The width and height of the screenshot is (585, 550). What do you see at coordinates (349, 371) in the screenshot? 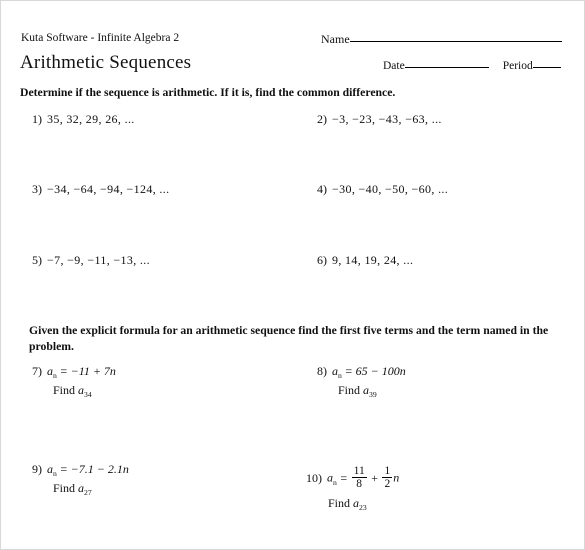
I see `problem-8-equals: =` at bounding box center [349, 371].